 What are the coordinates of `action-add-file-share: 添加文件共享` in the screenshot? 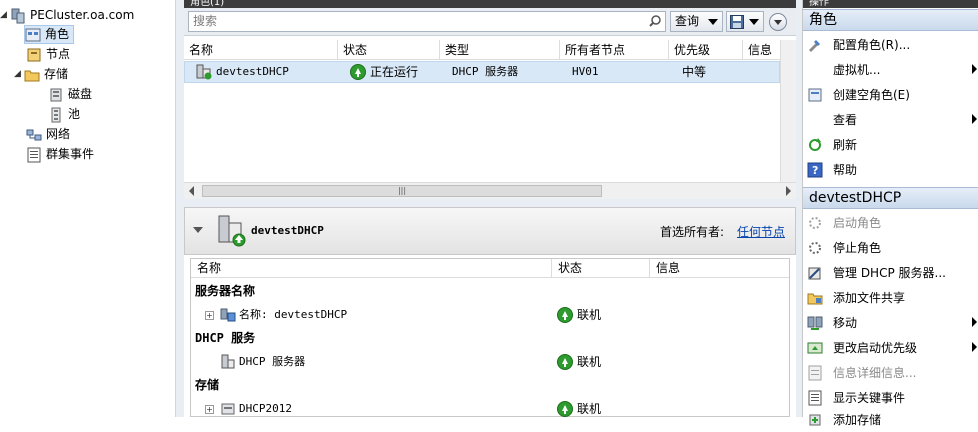 It's located at (890, 297).